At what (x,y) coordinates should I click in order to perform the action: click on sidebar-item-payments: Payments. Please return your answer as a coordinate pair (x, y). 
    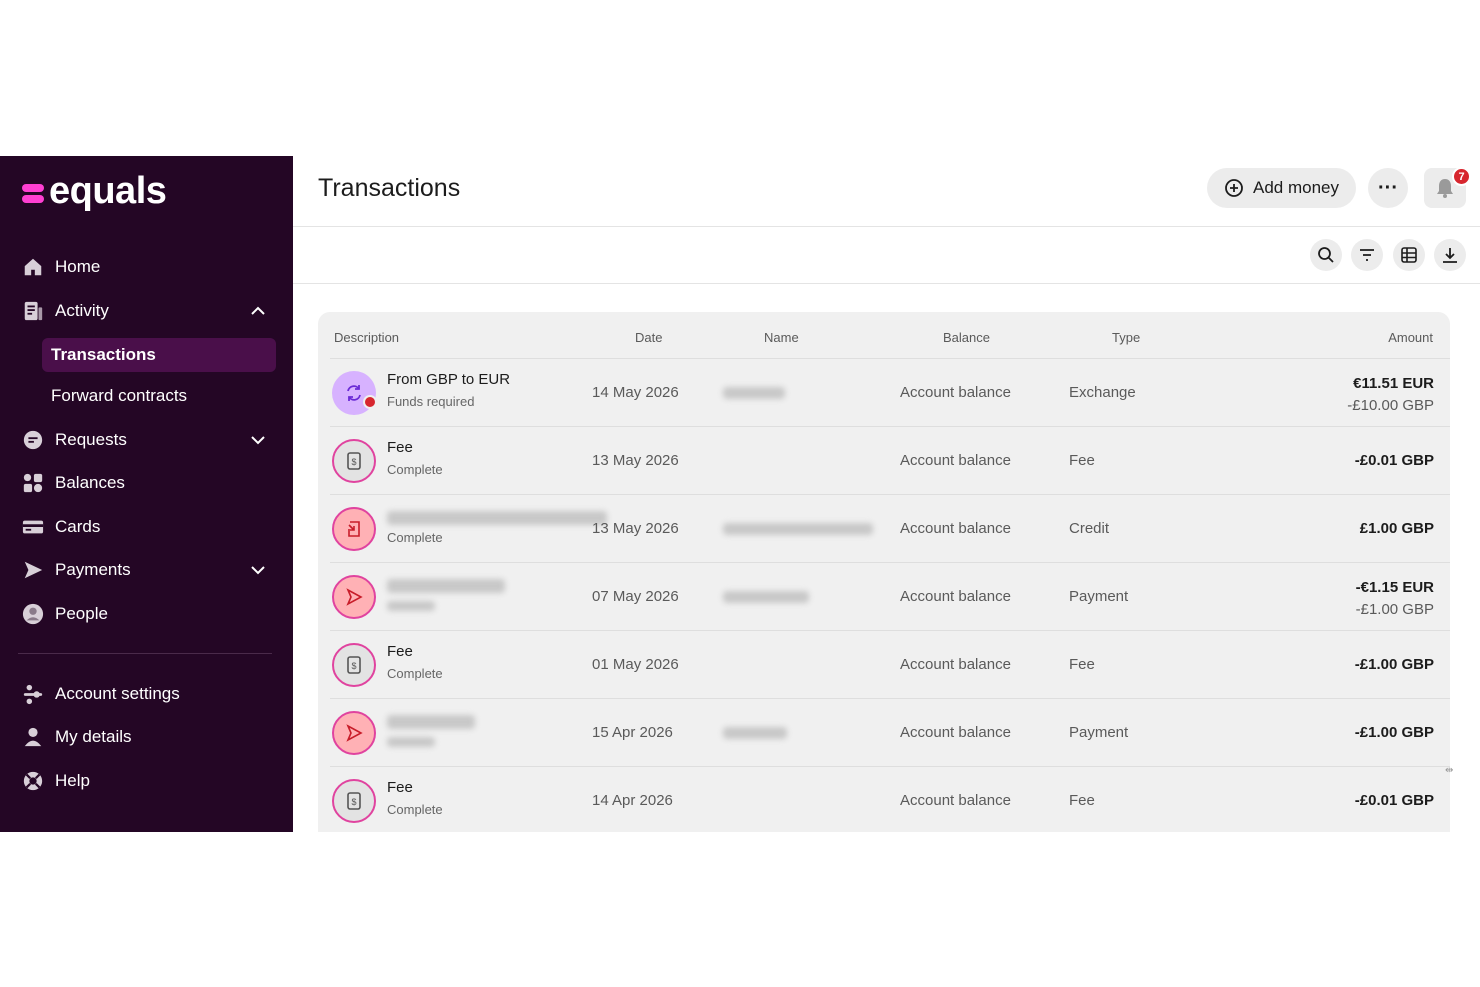
    Looking at the image, I should click on (147, 570).